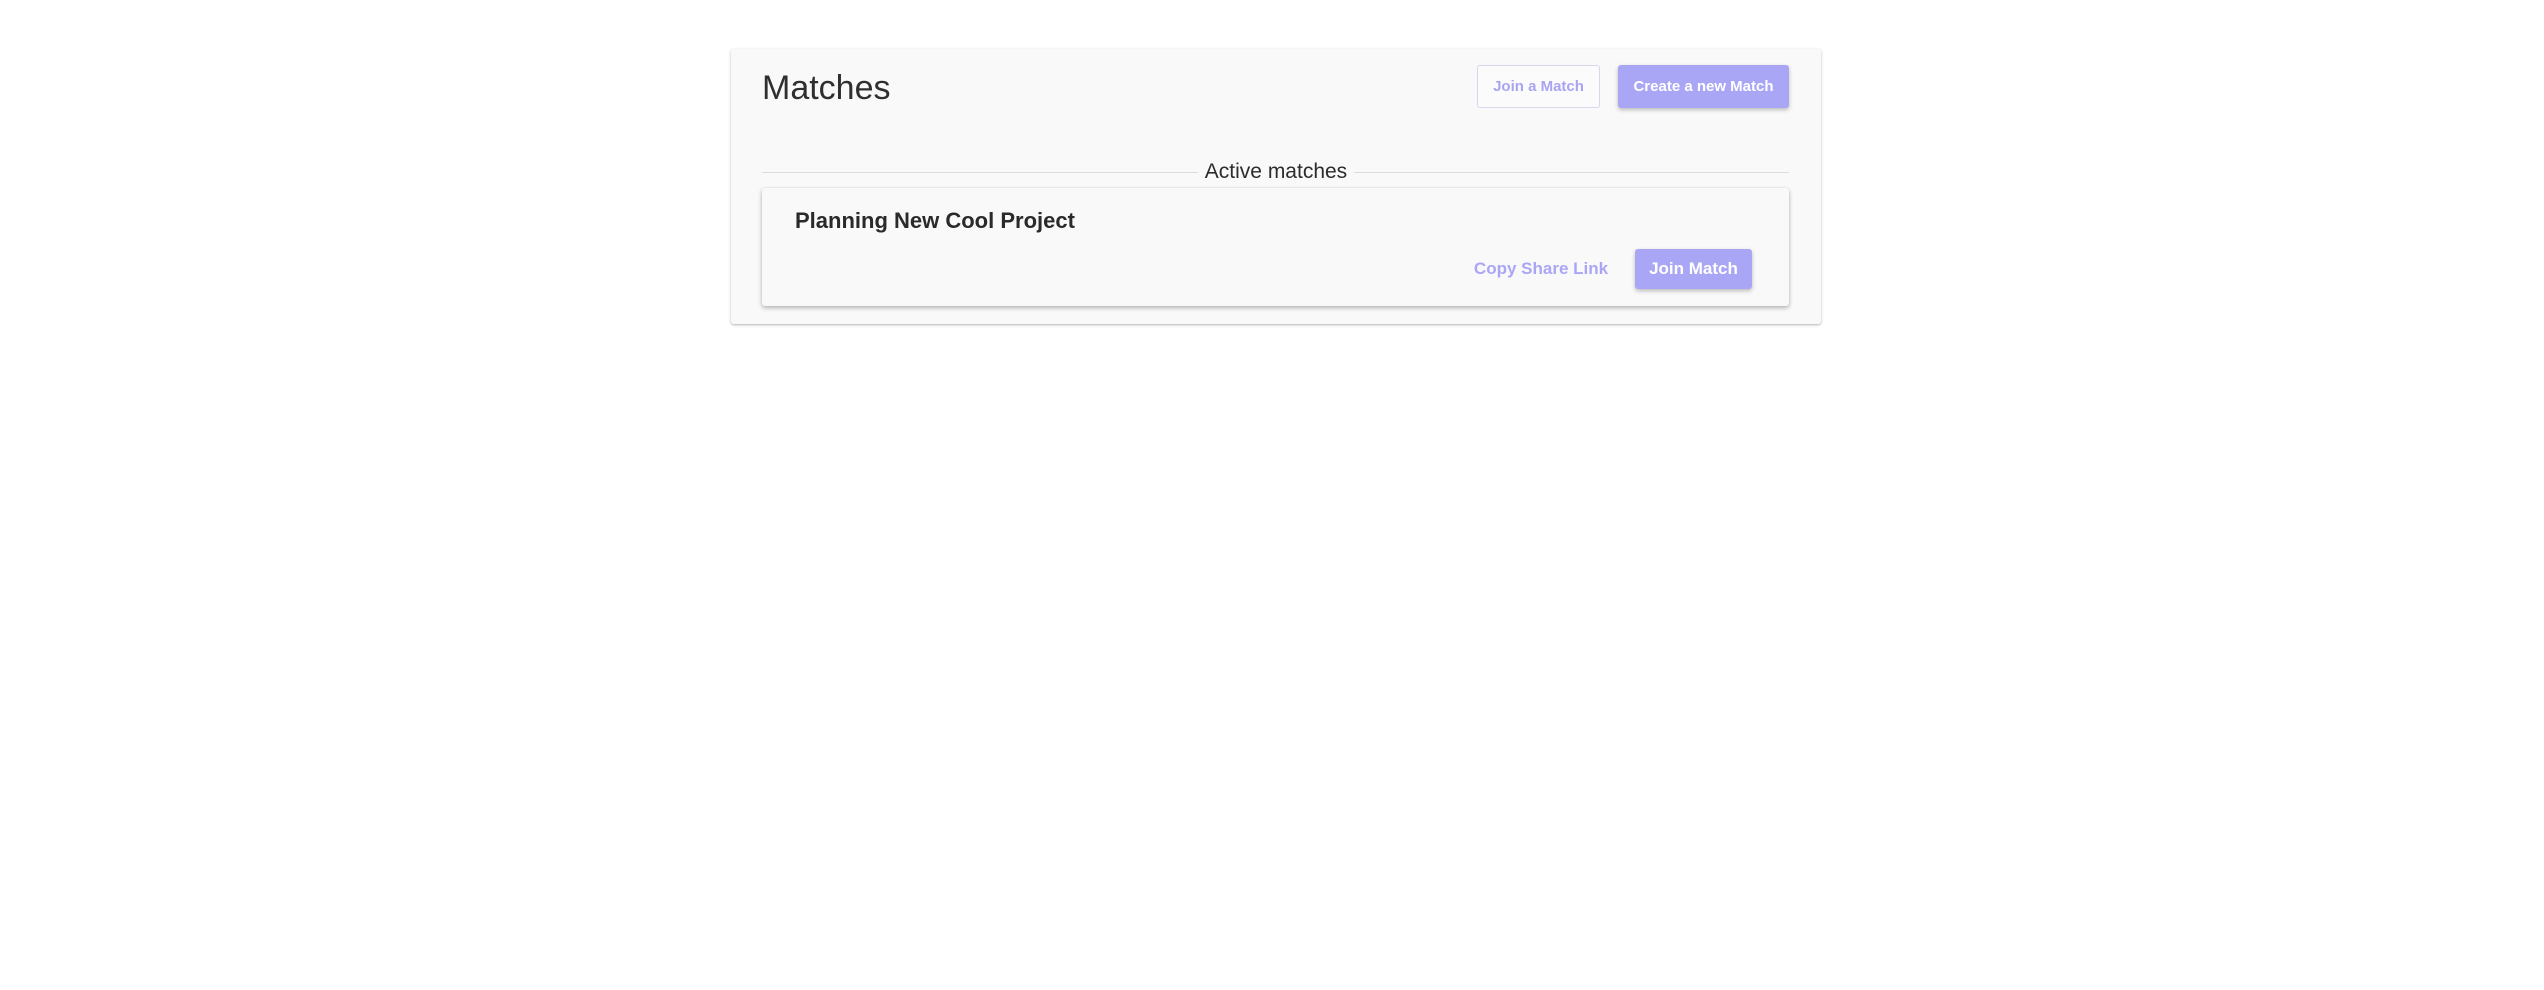 The width and height of the screenshot is (2544, 990). What do you see at coordinates (1693, 269) in the screenshot?
I see `join-match-button: Join Match` at bounding box center [1693, 269].